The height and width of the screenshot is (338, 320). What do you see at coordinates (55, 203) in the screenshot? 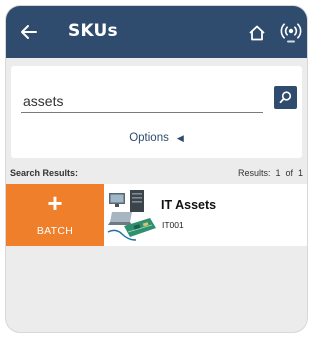
I see `plus-icon: +` at bounding box center [55, 203].